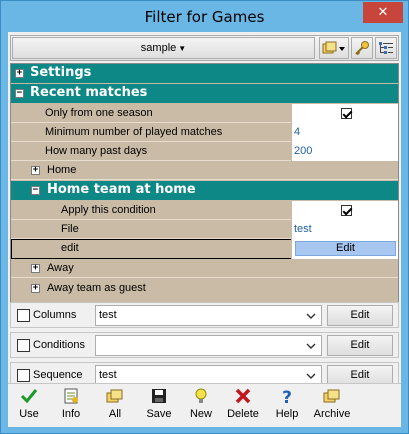  Describe the element at coordinates (23, 315) in the screenshot. I see `columns-checkbox` at that location.